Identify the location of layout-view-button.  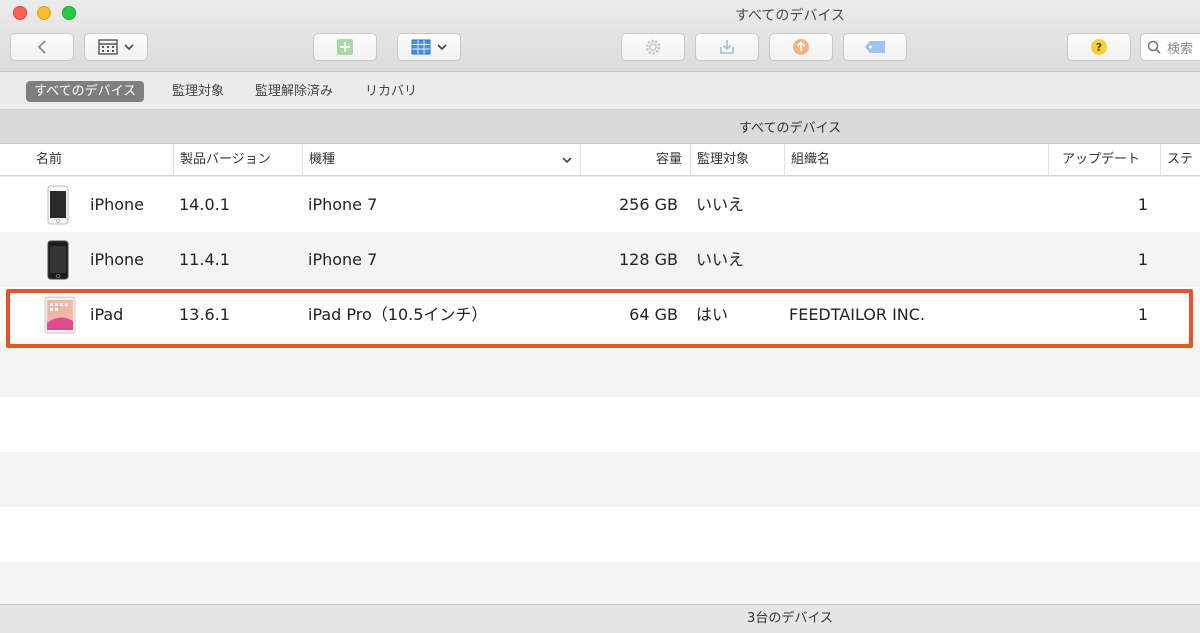
(429, 47).